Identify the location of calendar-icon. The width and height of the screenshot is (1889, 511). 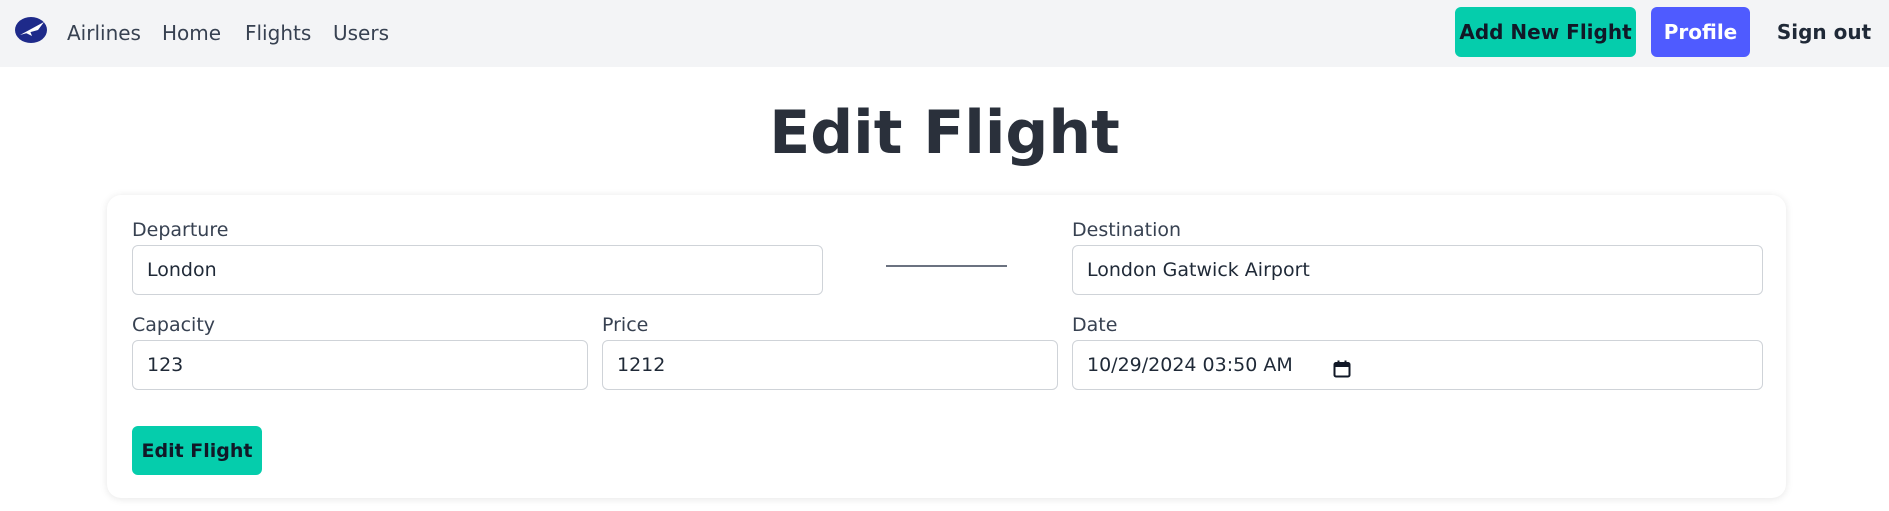
(1342, 369).